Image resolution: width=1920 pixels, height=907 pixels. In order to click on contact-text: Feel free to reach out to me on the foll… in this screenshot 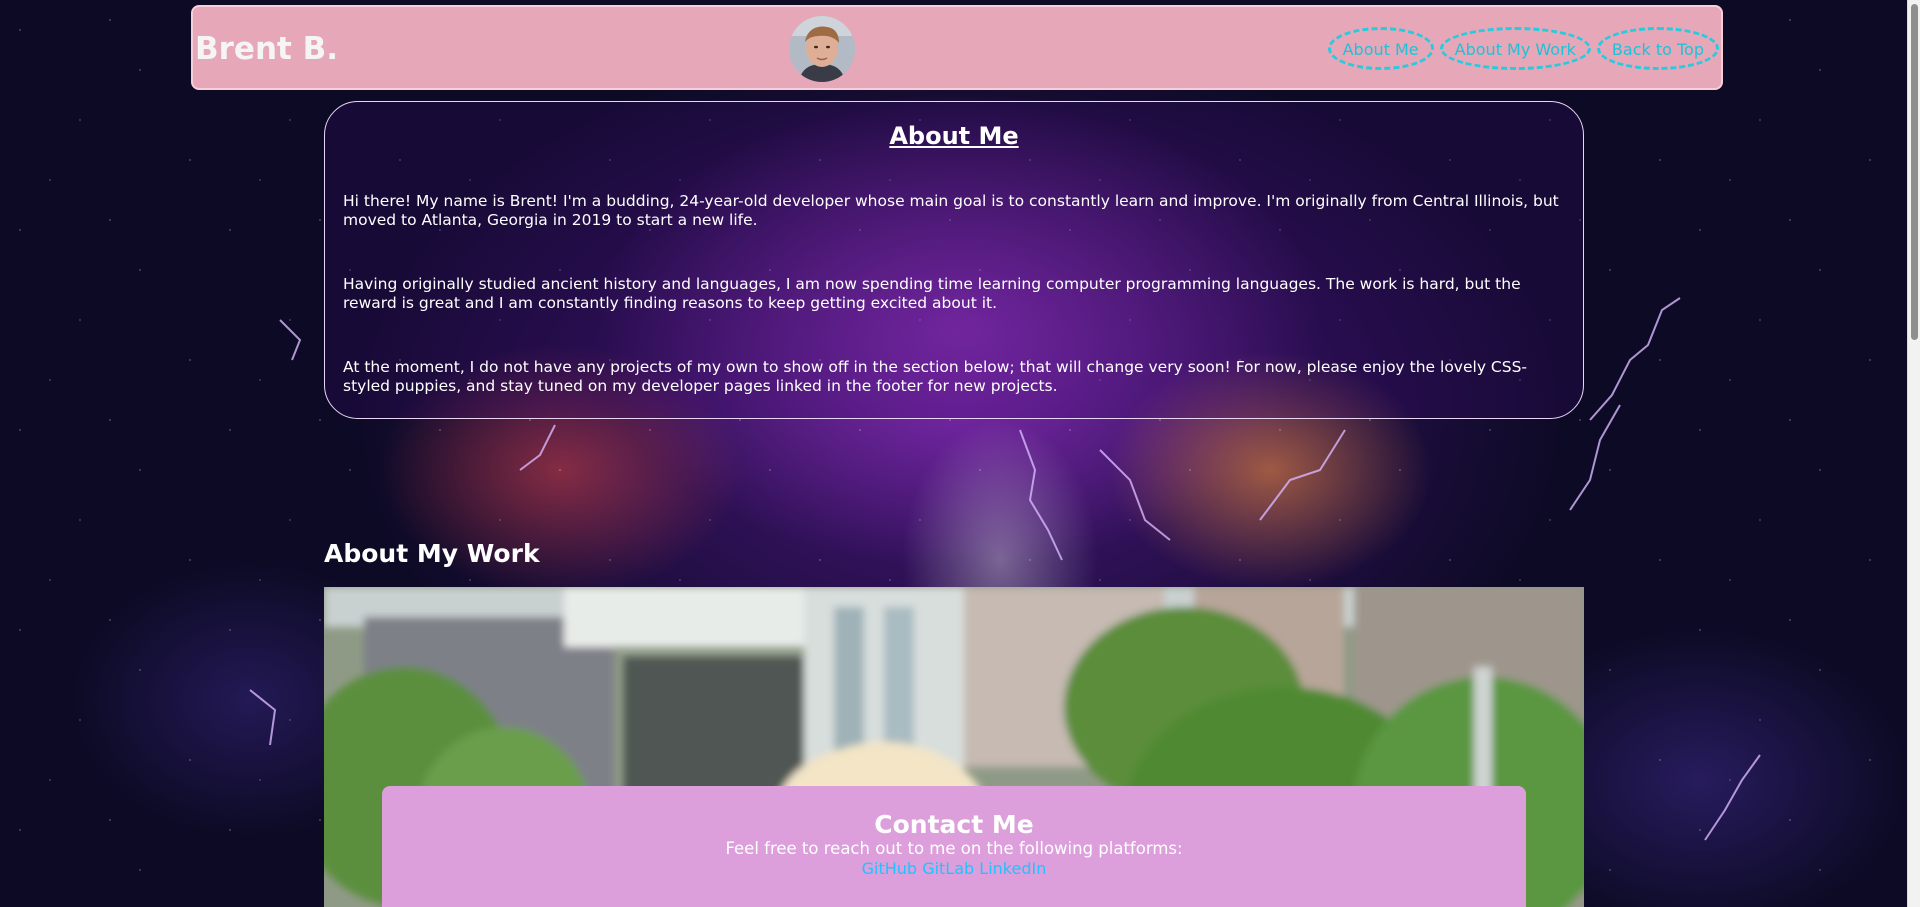, I will do `click(954, 848)`.